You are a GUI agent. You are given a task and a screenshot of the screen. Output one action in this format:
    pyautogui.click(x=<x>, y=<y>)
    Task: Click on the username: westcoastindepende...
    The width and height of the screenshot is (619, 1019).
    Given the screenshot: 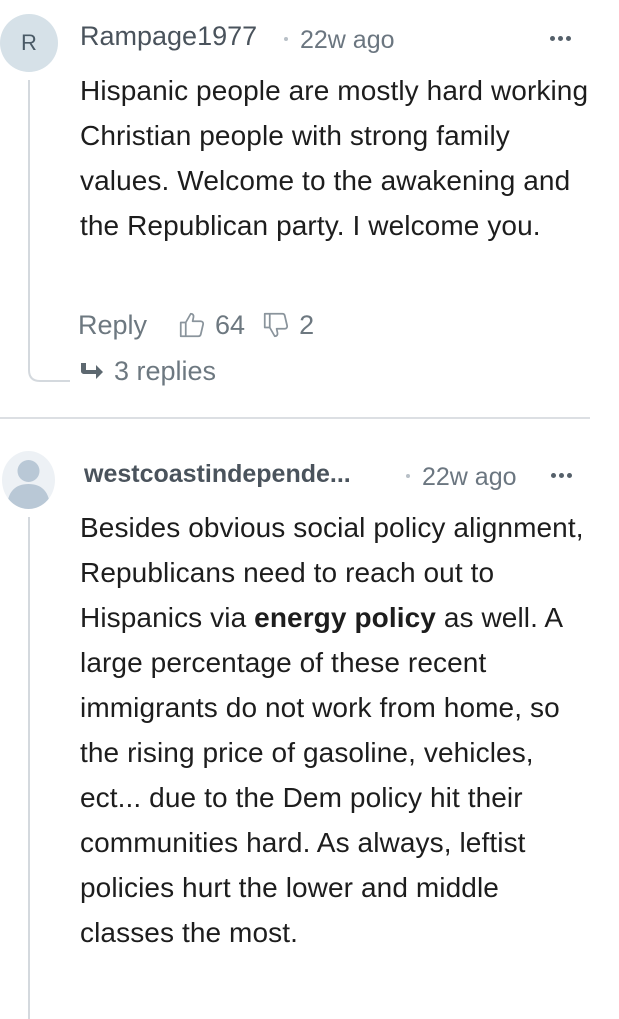 What is the action you would take?
    pyautogui.click(x=217, y=474)
    